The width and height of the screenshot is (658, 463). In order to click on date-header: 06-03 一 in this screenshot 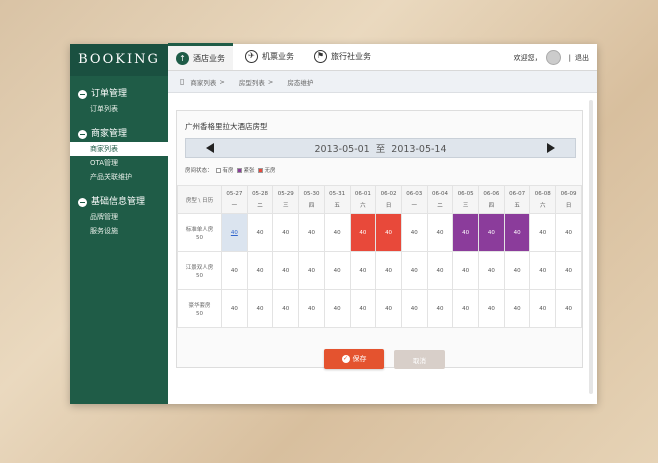, I will do `click(414, 199)`.